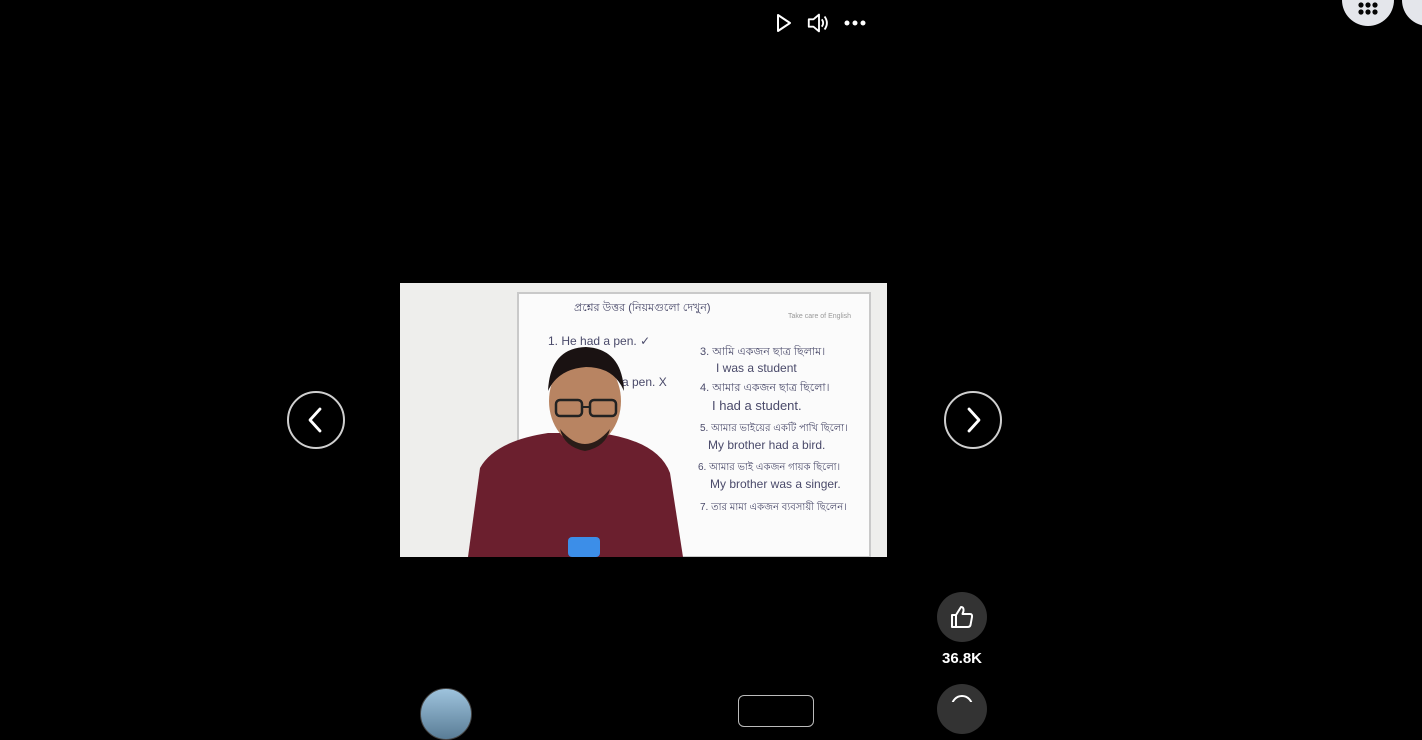 This screenshot has height=740, width=1422. I want to click on play-icon, so click(783, 23).